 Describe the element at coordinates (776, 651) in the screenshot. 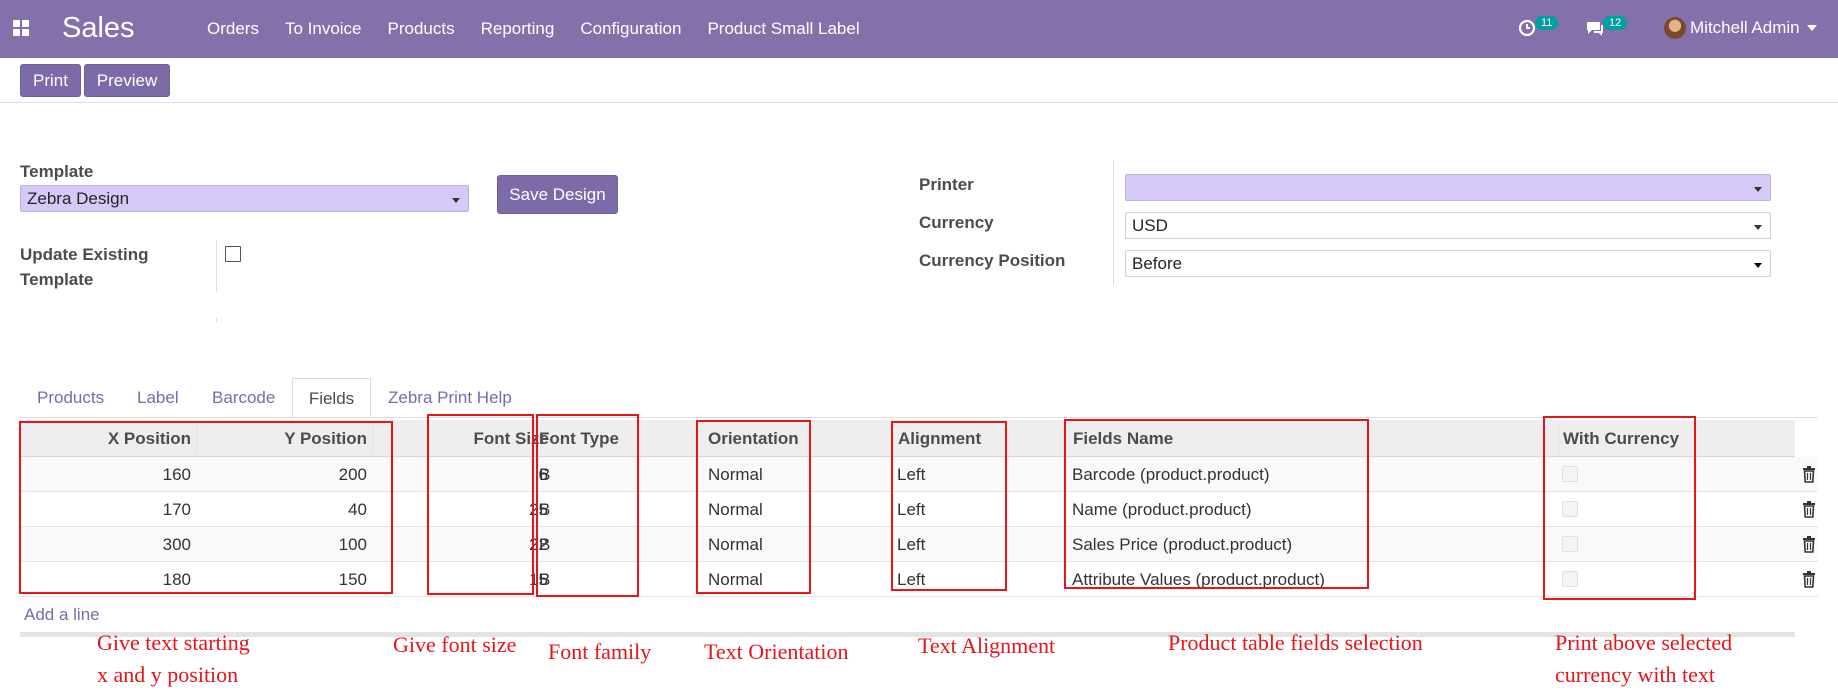

I see `annotation-orientation-text: Text Orientation` at that location.